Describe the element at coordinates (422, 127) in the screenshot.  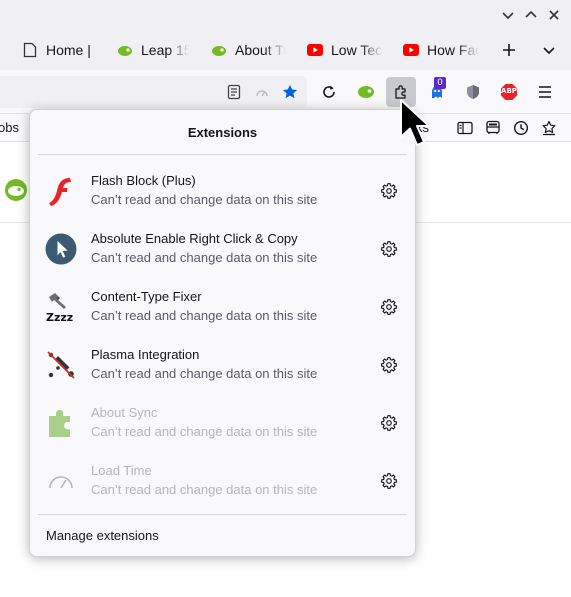
I see `bookmark-item: ks` at that location.